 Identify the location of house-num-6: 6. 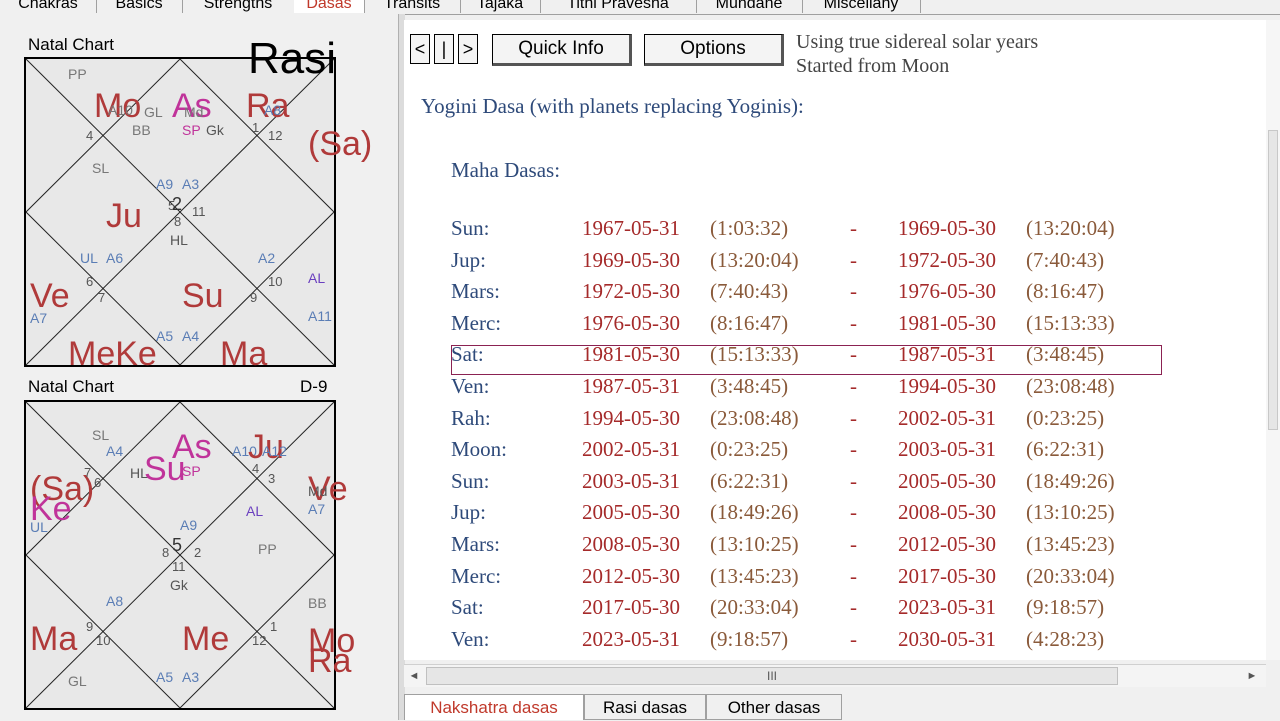
(98, 482).